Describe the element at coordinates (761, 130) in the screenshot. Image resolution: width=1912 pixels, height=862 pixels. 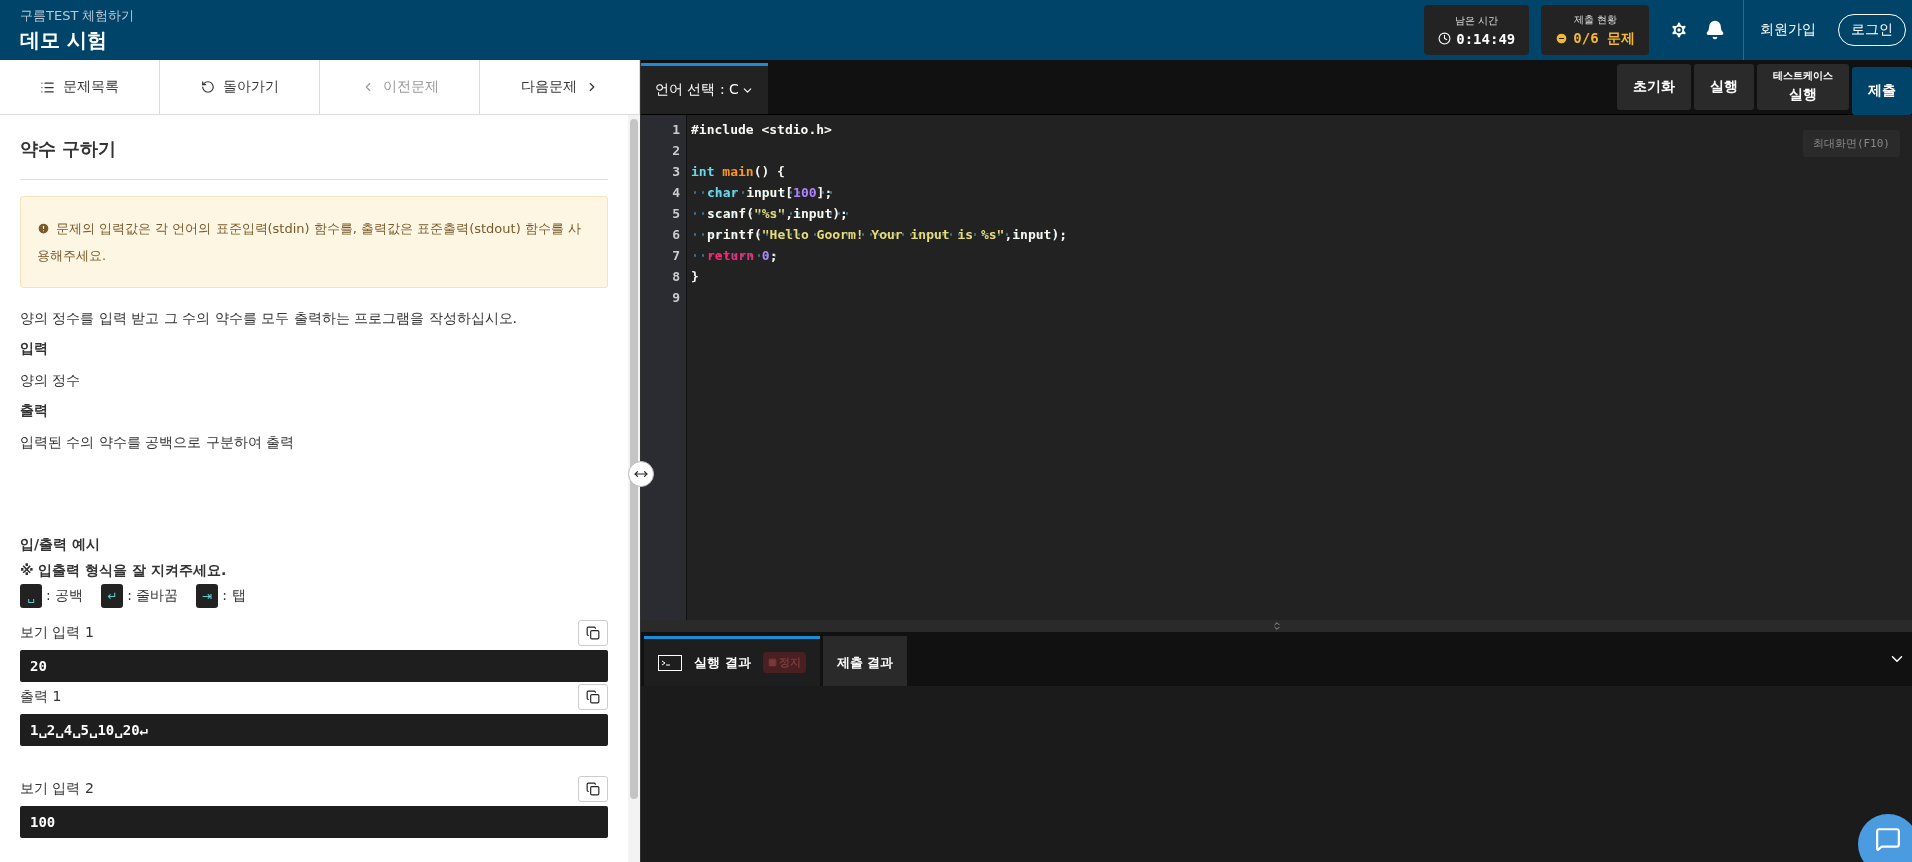
I see `code-line: #include <stdio.h>` at that location.